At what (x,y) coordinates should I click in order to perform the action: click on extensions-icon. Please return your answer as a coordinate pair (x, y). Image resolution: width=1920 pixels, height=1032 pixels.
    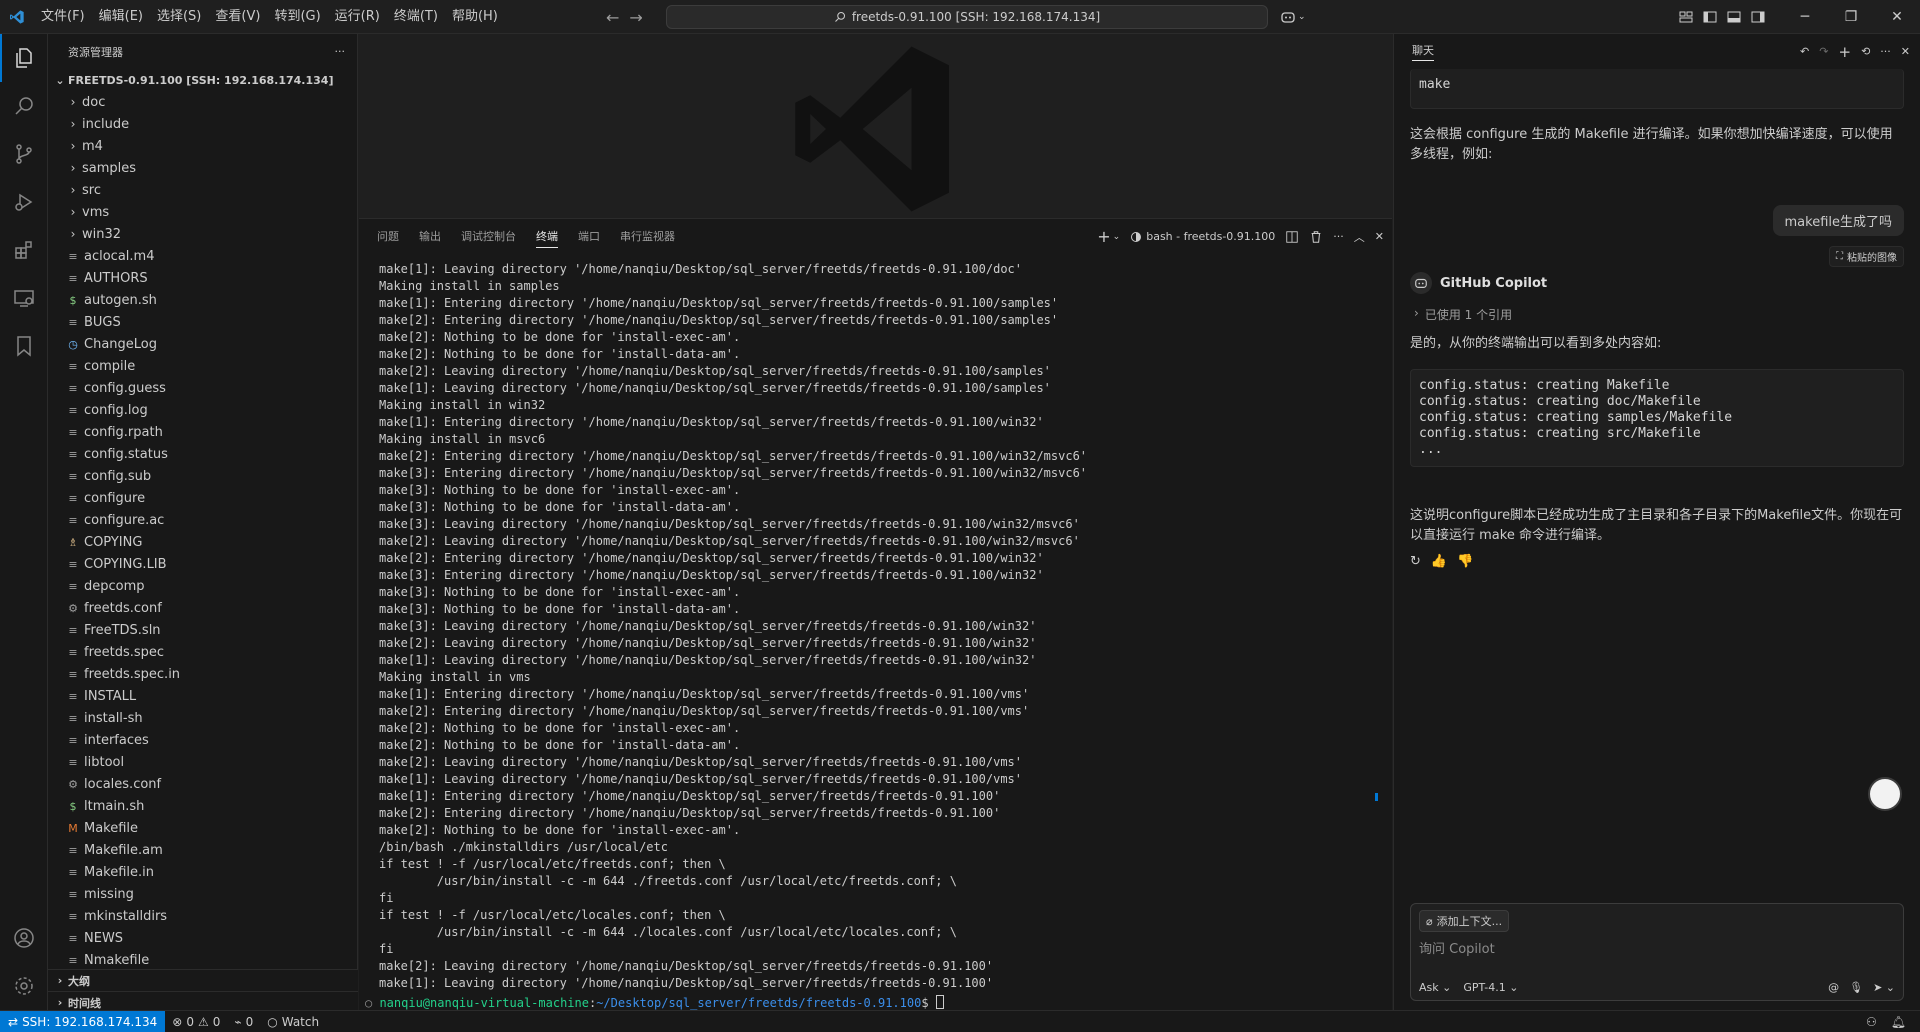
    Looking at the image, I should click on (24, 250).